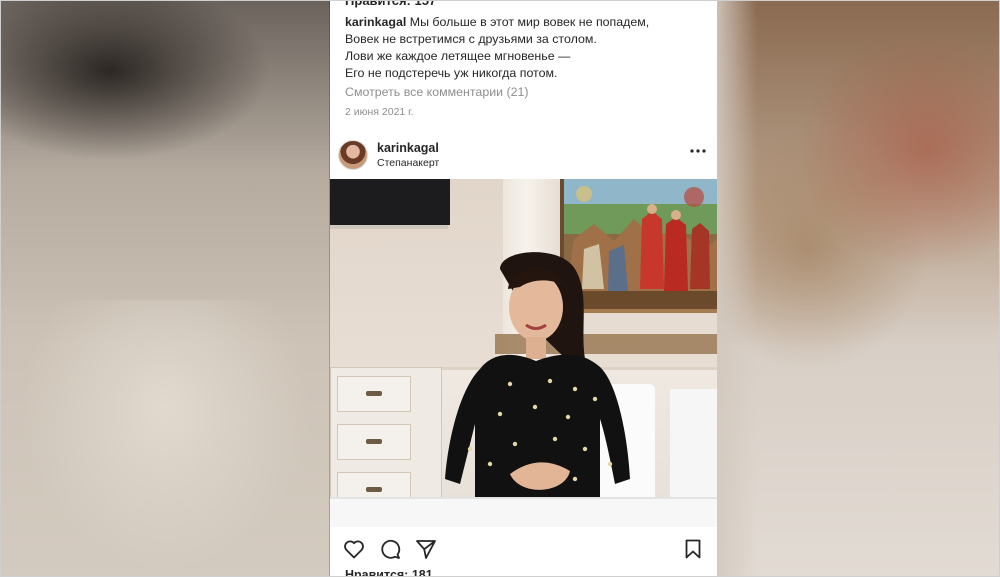 The width and height of the screenshot is (1000, 577). Describe the element at coordinates (354, 549) in the screenshot. I see `heart-icon` at that location.